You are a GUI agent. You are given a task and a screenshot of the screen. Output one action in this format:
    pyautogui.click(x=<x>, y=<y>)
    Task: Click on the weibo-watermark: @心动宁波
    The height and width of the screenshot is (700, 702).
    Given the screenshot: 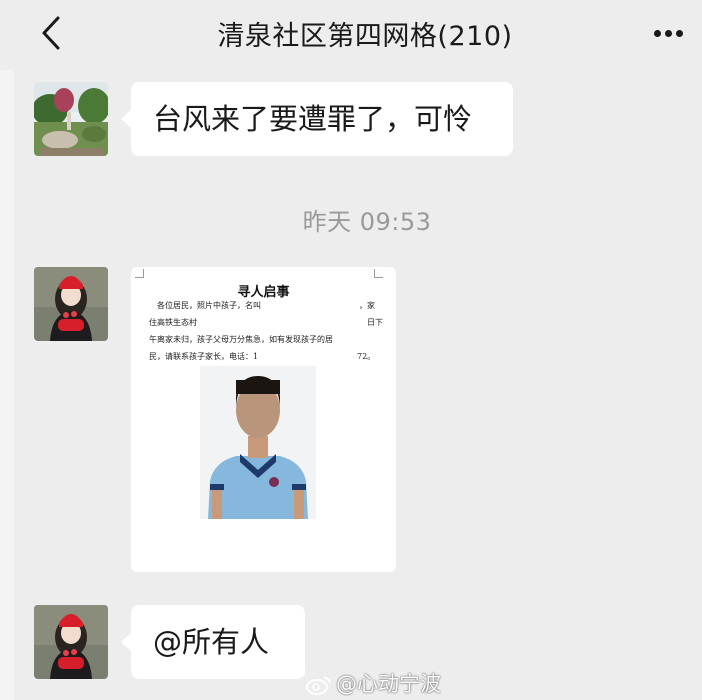 What is the action you would take?
    pyautogui.click(x=373, y=683)
    